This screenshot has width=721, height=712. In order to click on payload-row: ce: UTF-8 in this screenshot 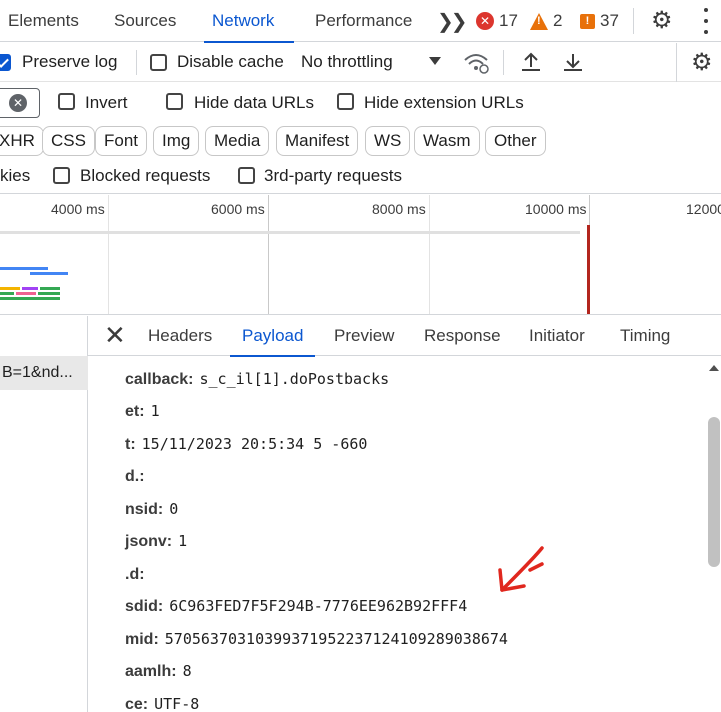, I will do `click(162, 703)`.